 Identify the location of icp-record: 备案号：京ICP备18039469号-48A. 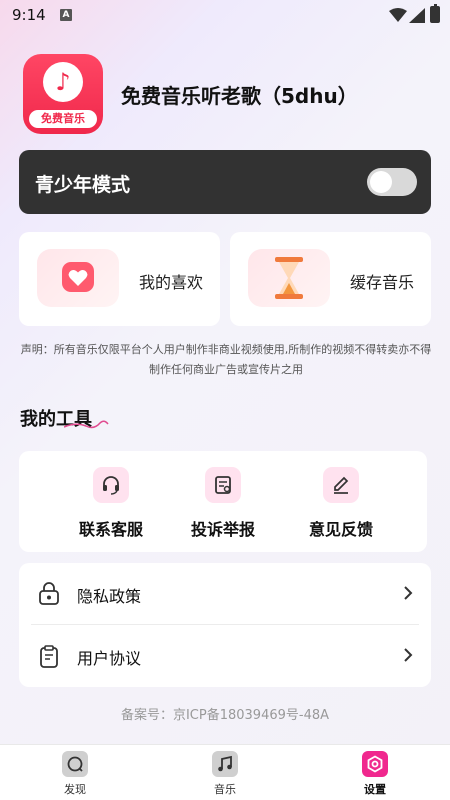
(225, 715).